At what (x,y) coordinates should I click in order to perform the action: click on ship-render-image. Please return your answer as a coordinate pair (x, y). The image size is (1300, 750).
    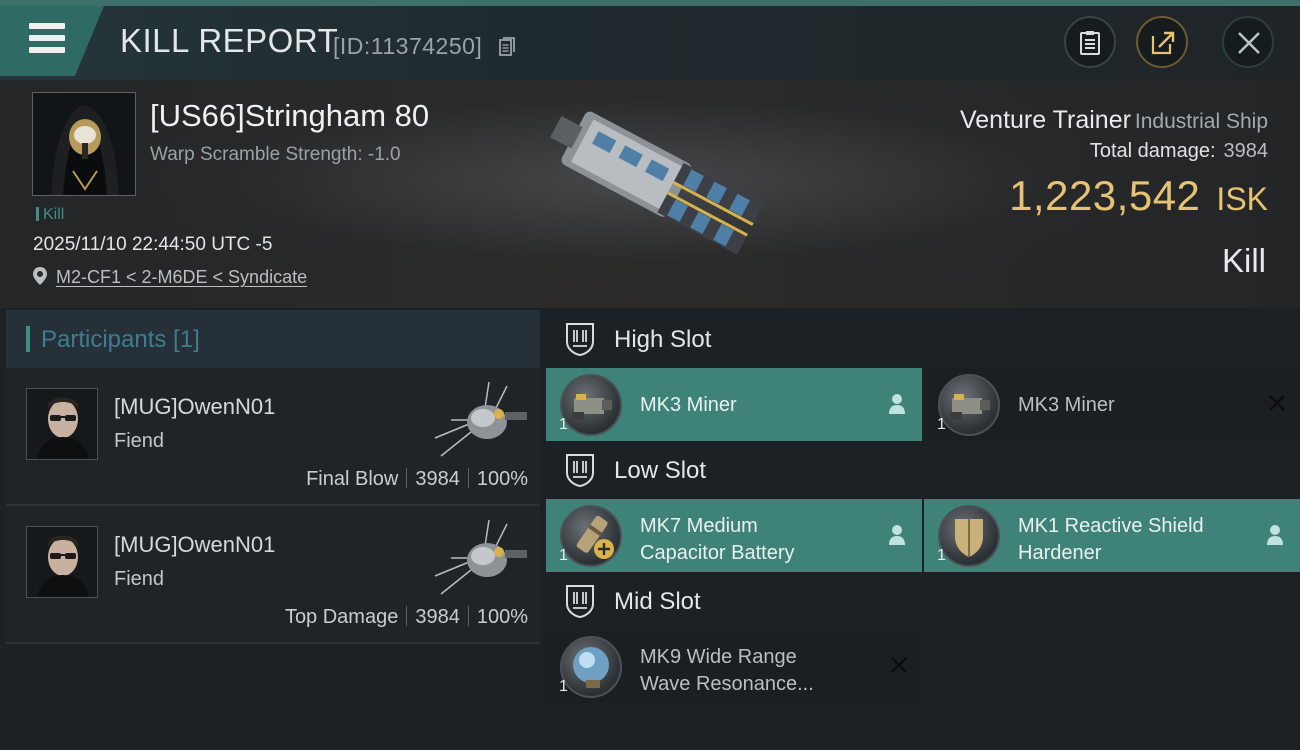
    Looking at the image, I should click on (657, 183).